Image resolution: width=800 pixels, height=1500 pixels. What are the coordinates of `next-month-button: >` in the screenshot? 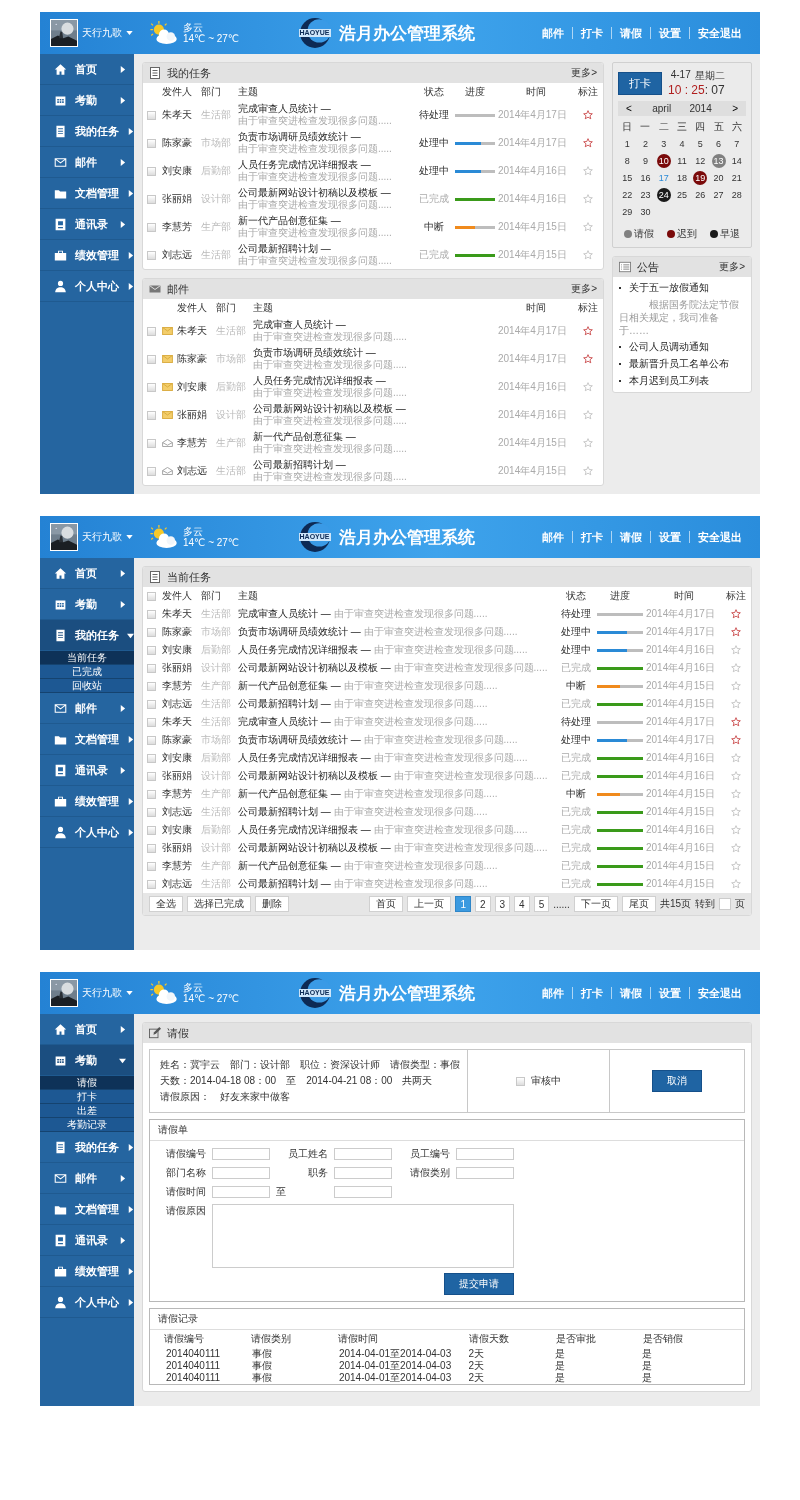 It's located at (735, 108).